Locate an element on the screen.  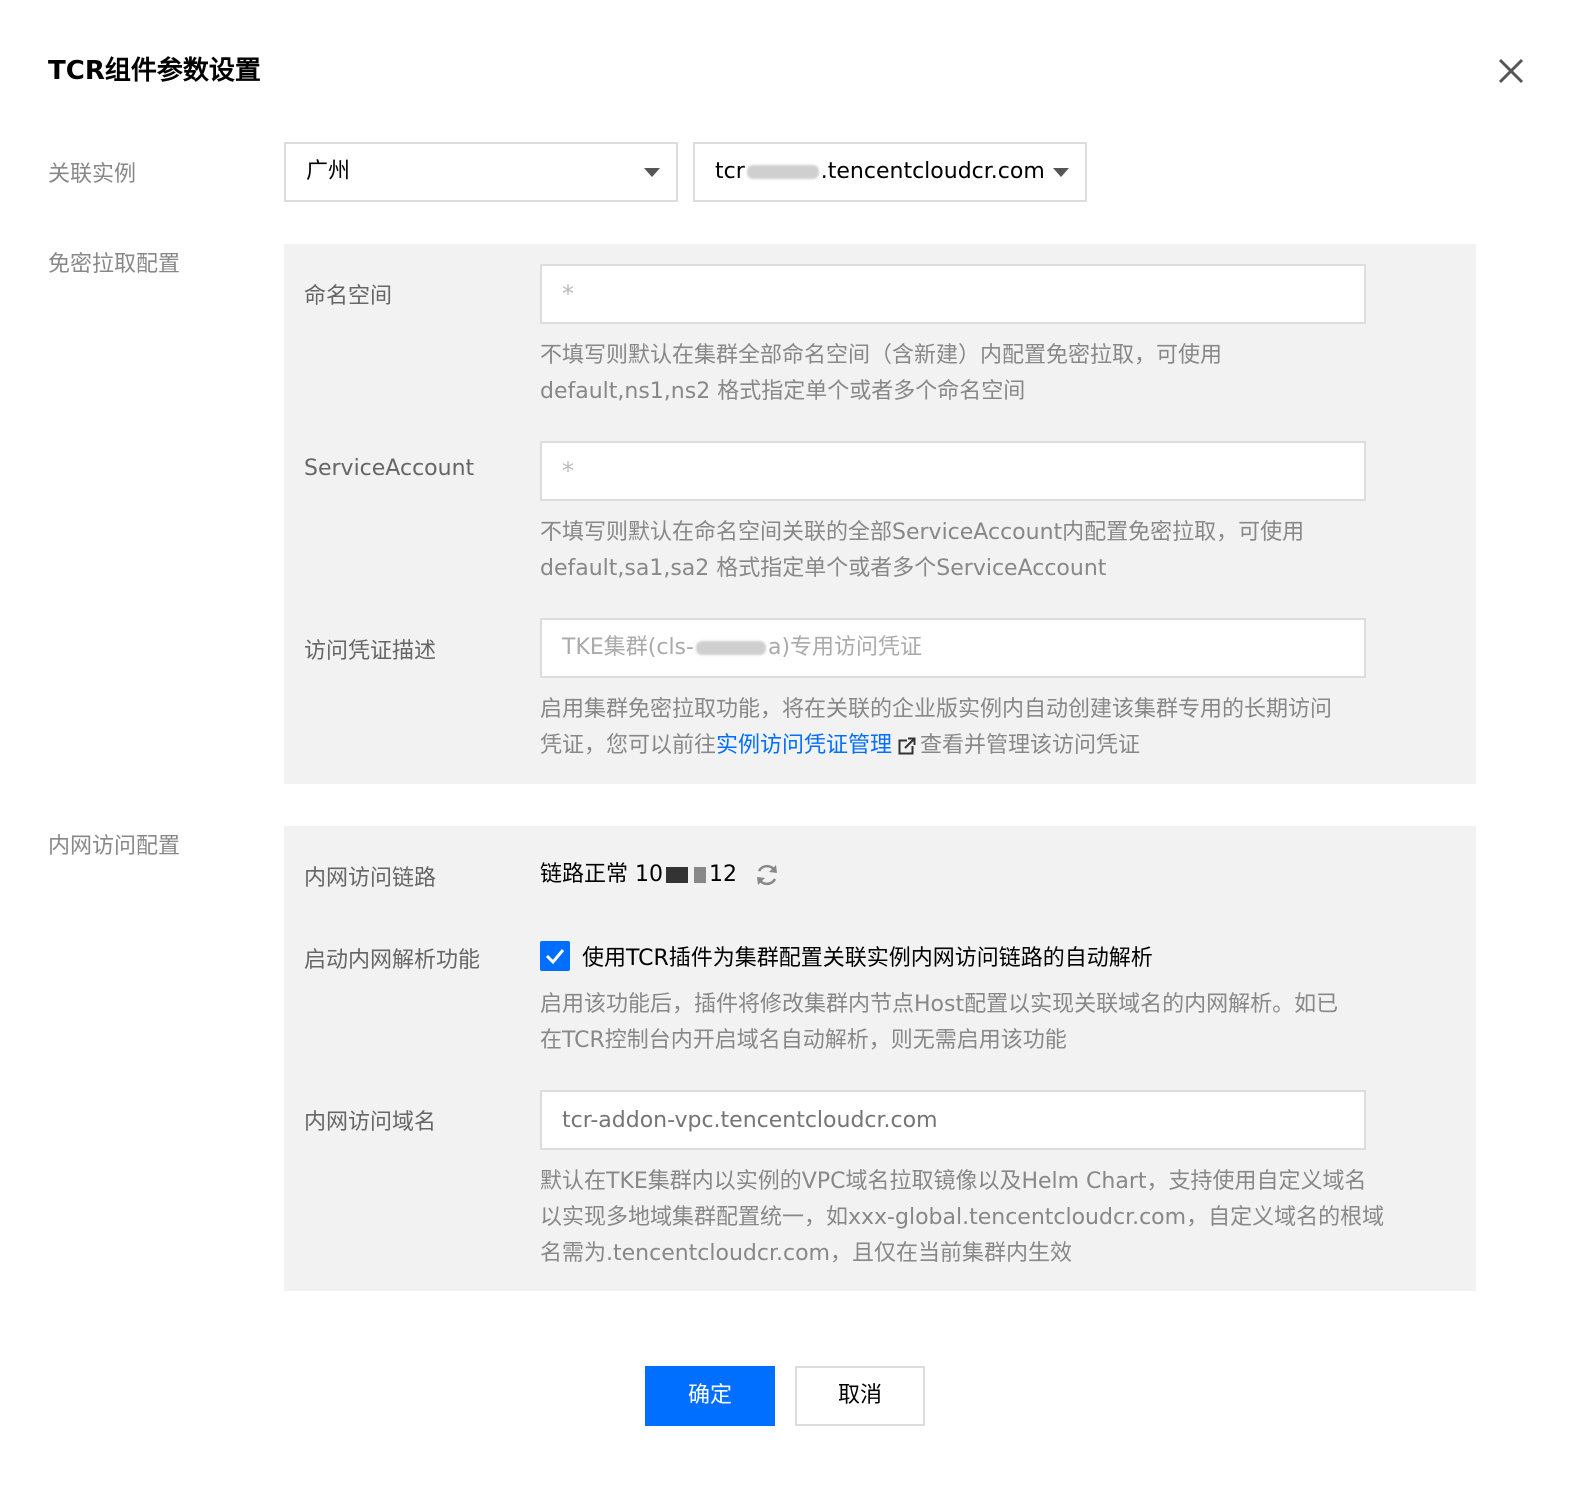
dns-checkbox-label: 使用TCR插件为集群配置关联实例内网访问链路的自动解析 is located at coordinates (867, 956).